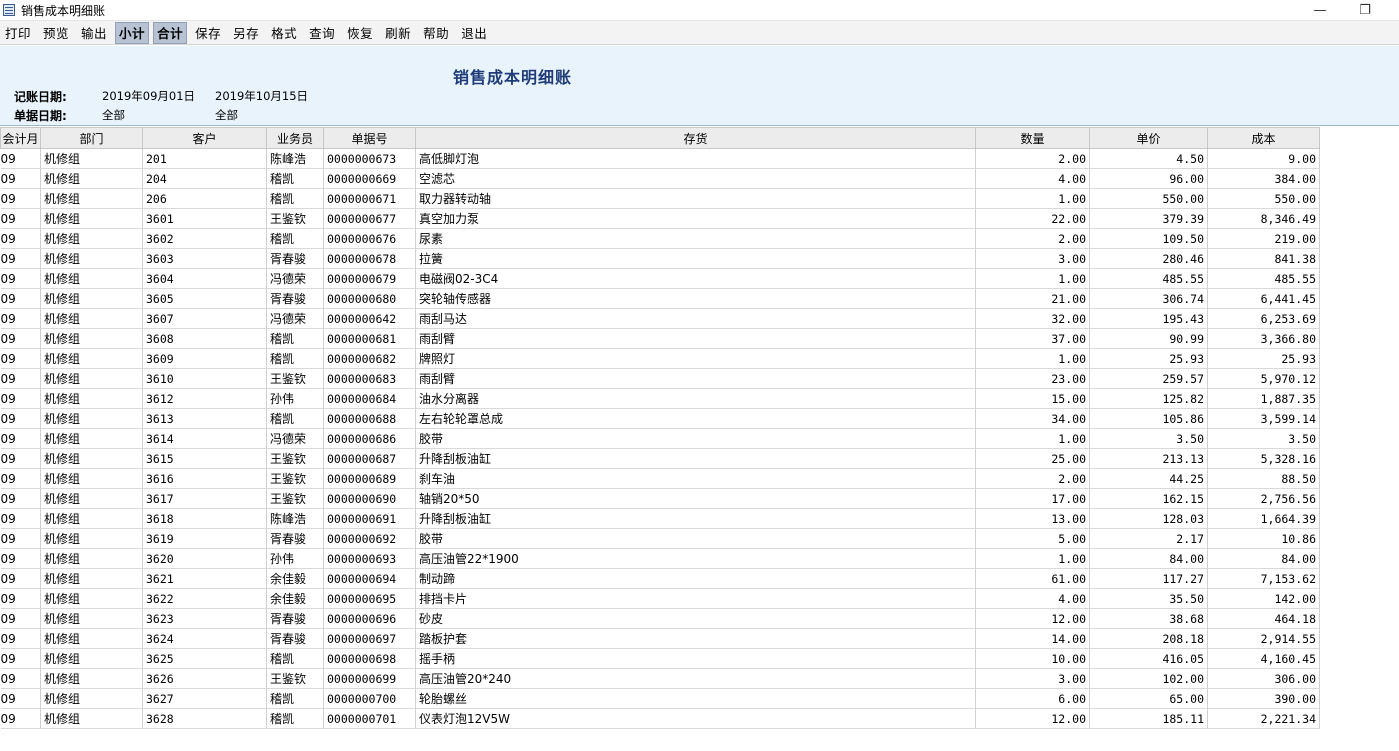 This screenshot has height=751, width=1399. Describe the element at coordinates (1148, 258) in the screenshot. I see `table-cell: 280.46` at that location.